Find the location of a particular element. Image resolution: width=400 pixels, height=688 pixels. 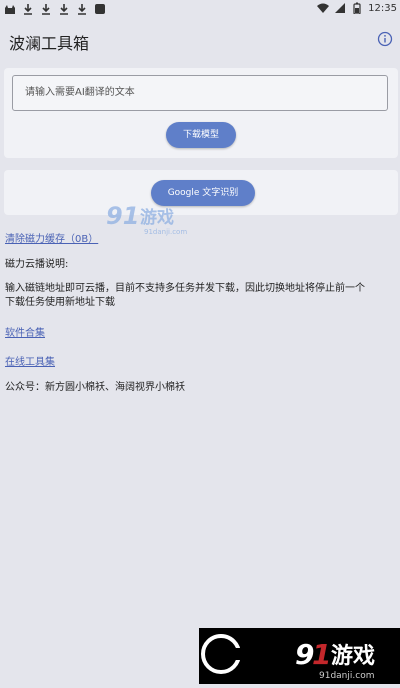

svg-text: 91 is located at coordinates (122, 216).